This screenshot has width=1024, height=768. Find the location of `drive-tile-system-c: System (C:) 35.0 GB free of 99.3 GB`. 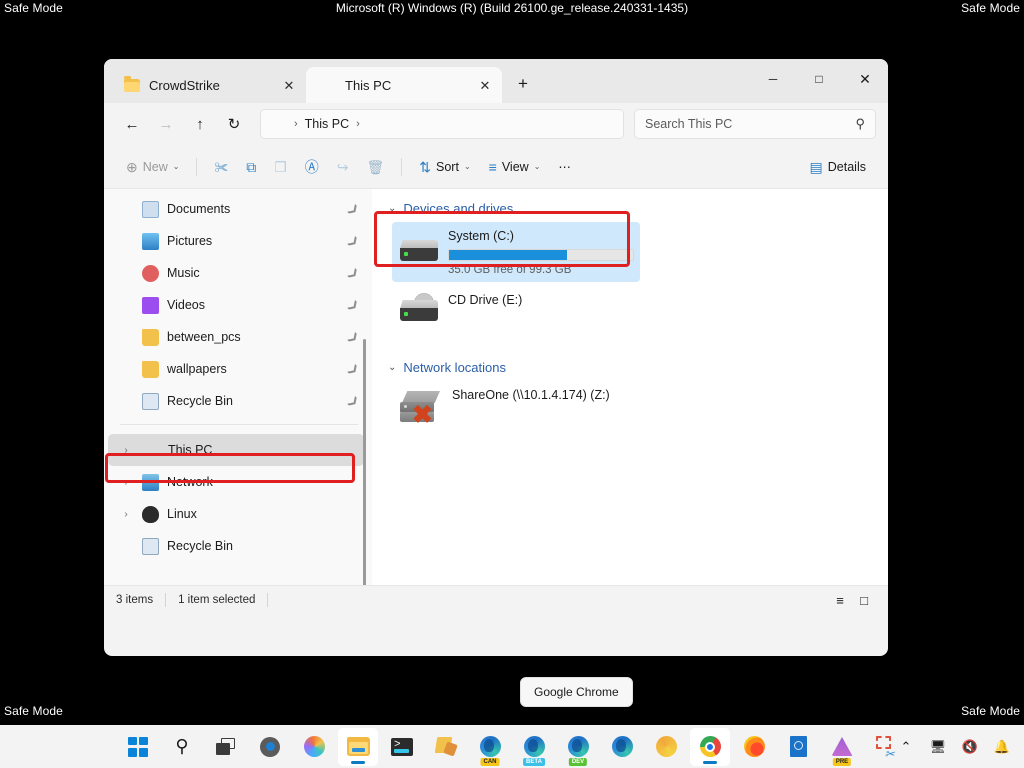

drive-tile-system-c: System (C:) 35.0 GB free of 99.3 GB is located at coordinates (516, 252).